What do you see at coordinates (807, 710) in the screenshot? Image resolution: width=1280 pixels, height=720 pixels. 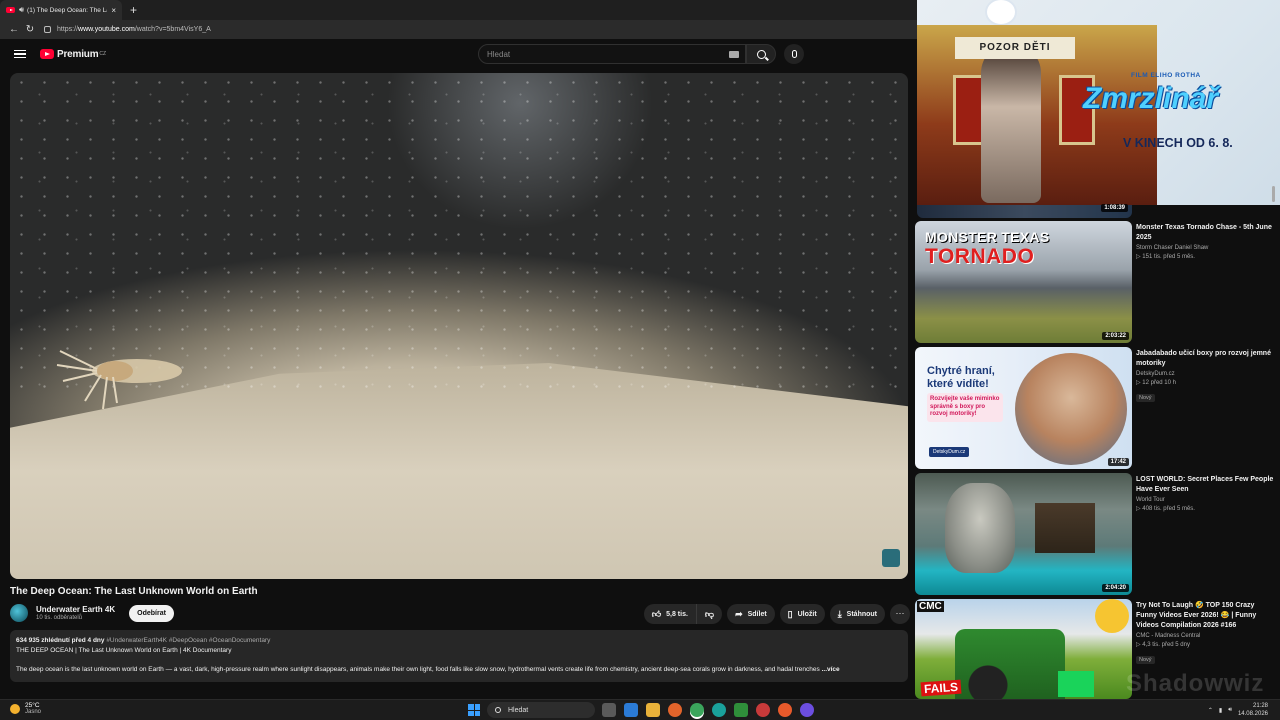 I see `messenger-icon` at bounding box center [807, 710].